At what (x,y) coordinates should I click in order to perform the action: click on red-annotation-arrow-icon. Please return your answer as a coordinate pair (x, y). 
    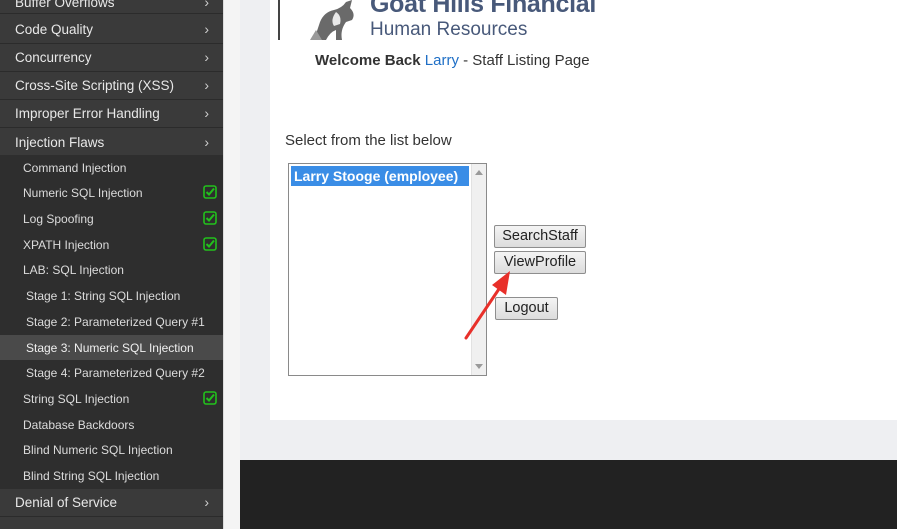
    Looking at the image, I should click on (487, 305).